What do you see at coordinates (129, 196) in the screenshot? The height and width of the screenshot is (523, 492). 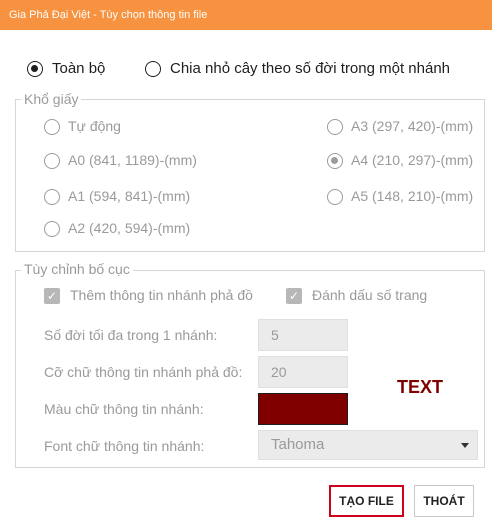 I see `paper-a1-label: A1 (594, 841)-(mm)` at bounding box center [129, 196].